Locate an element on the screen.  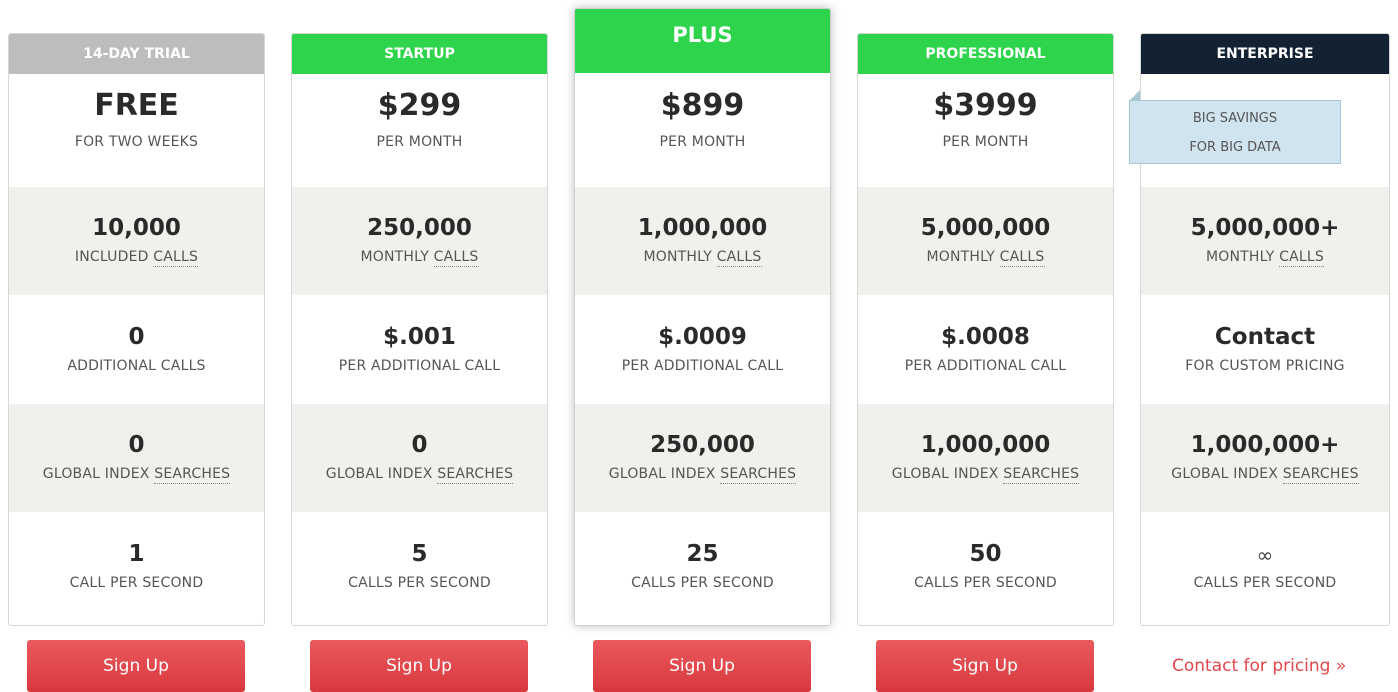
global-row: 1,000,000+ GLOBAL INDEX SEARCHES is located at coordinates (1265, 458).